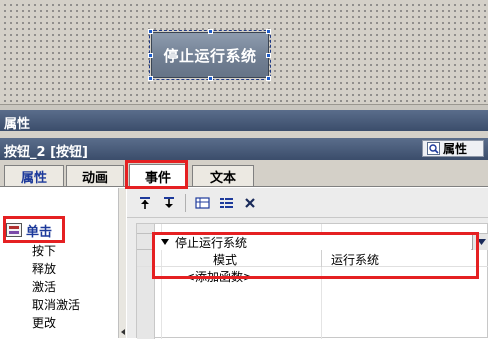 This screenshot has height=339, width=488. Describe the element at coordinates (165, 242) in the screenshot. I see `collapse-triangle-icon` at that location.